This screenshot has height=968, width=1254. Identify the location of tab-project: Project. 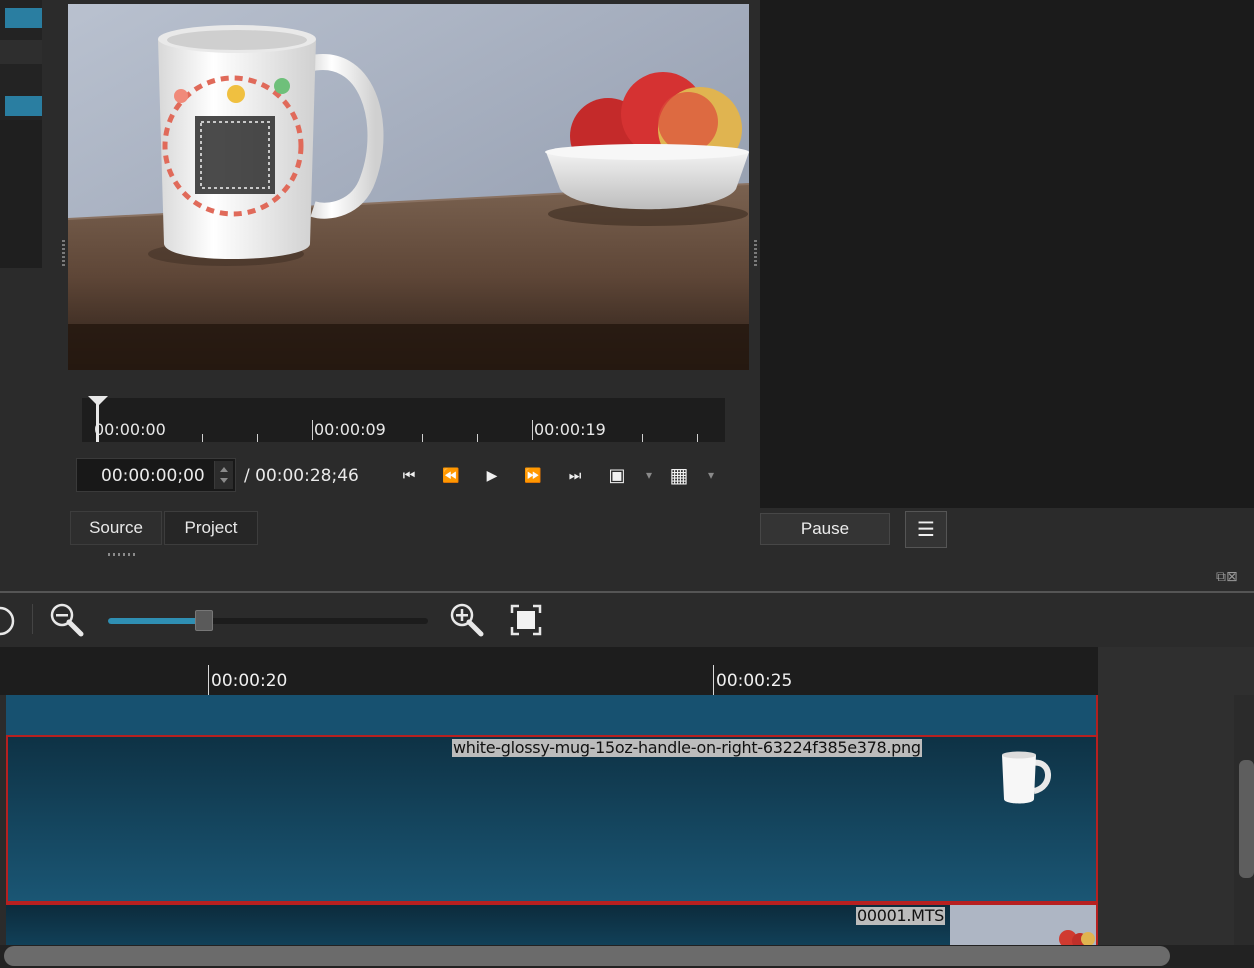
(211, 528).